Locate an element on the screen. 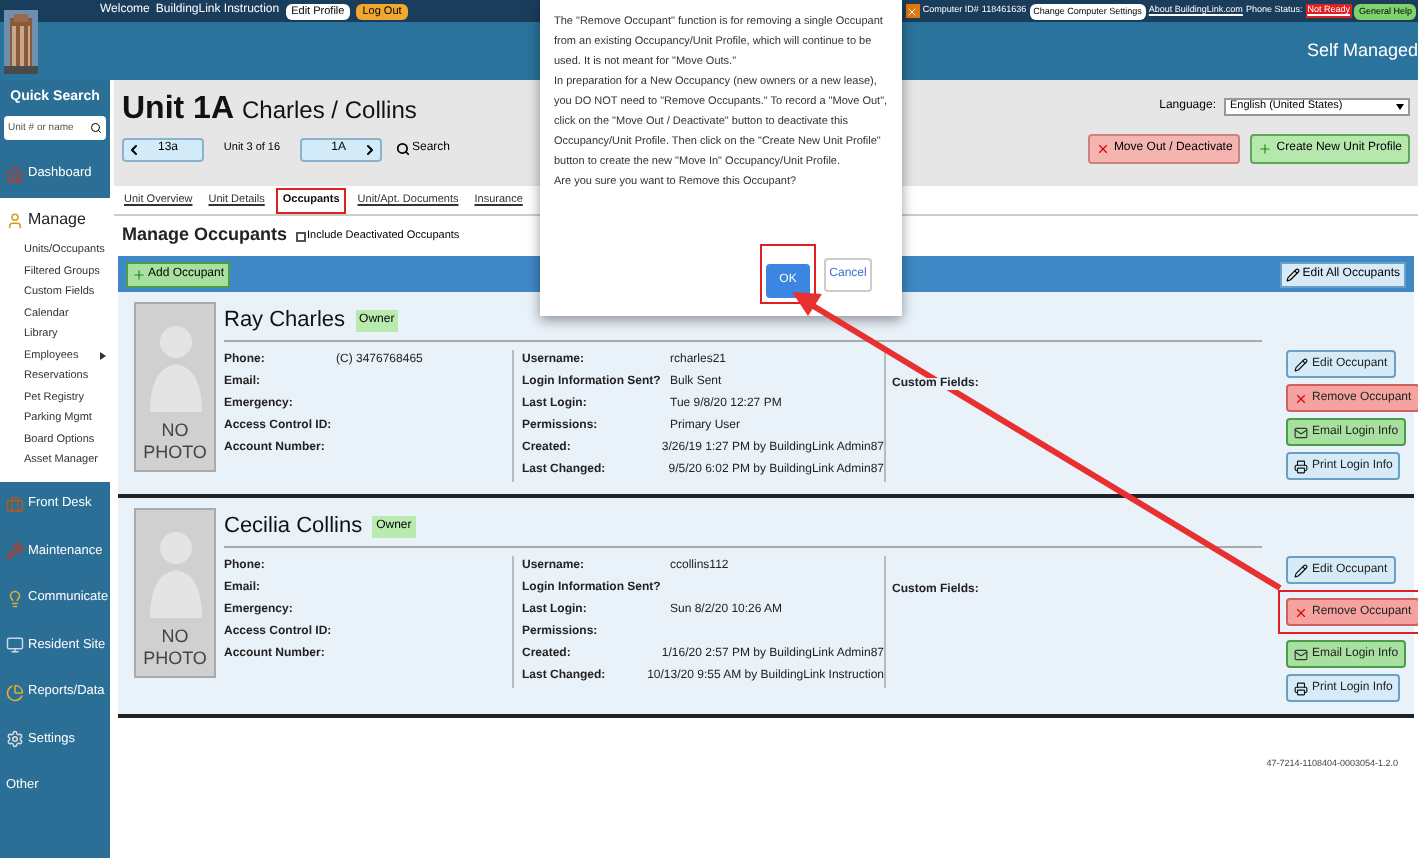 The height and width of the screenshot is (858, 1418). submenu-caret-icon is located at coordinates (103, 355).